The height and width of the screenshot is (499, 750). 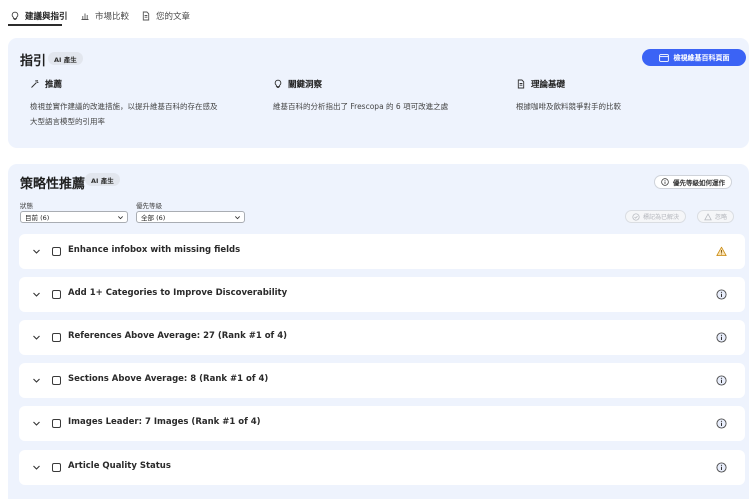 I want to click on magic-wand-icon, so click(x=35, y=84).